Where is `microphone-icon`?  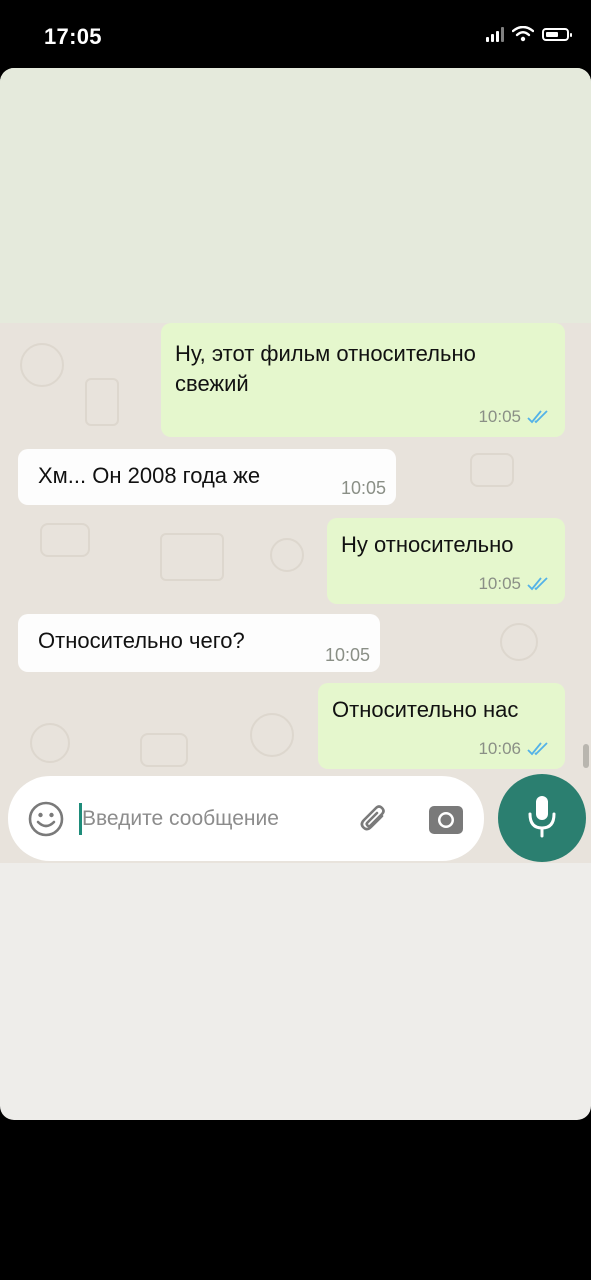
microphone-icon is located at coordinates (542, 817).